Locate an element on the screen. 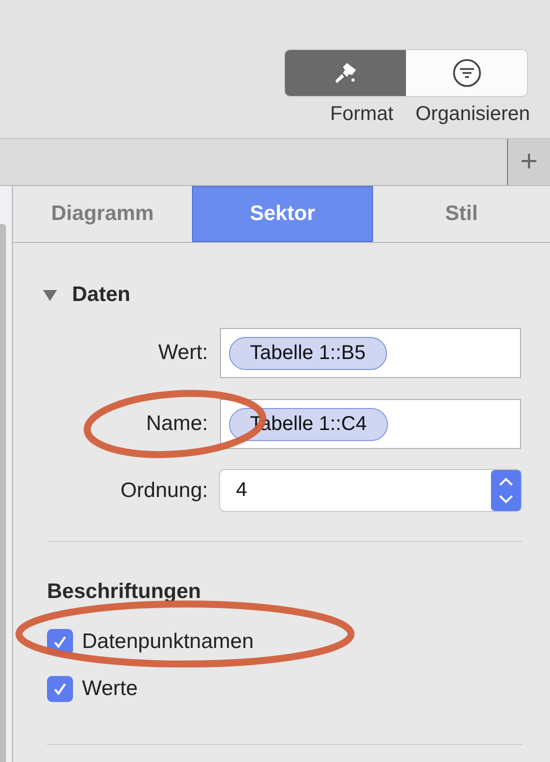 Image resolution: width=550 pixels, height=762 pixels. field-label: Ordnung: is located at coordinates (164, 490).